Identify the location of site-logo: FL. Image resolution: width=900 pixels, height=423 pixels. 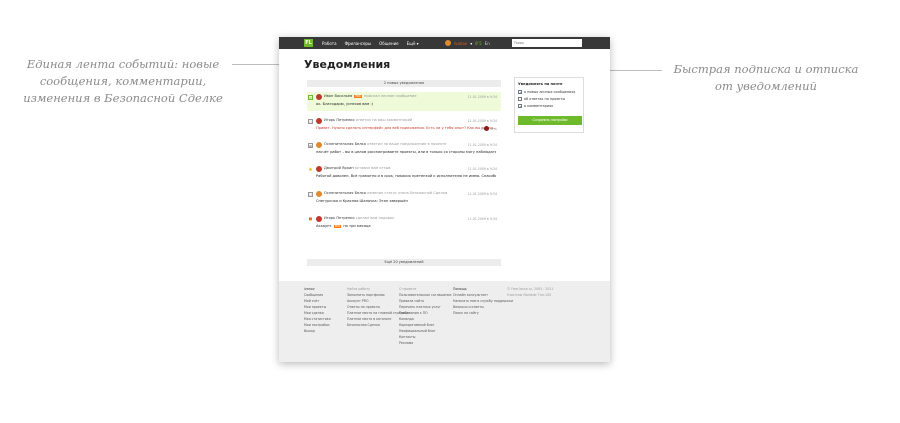
(308, 43).